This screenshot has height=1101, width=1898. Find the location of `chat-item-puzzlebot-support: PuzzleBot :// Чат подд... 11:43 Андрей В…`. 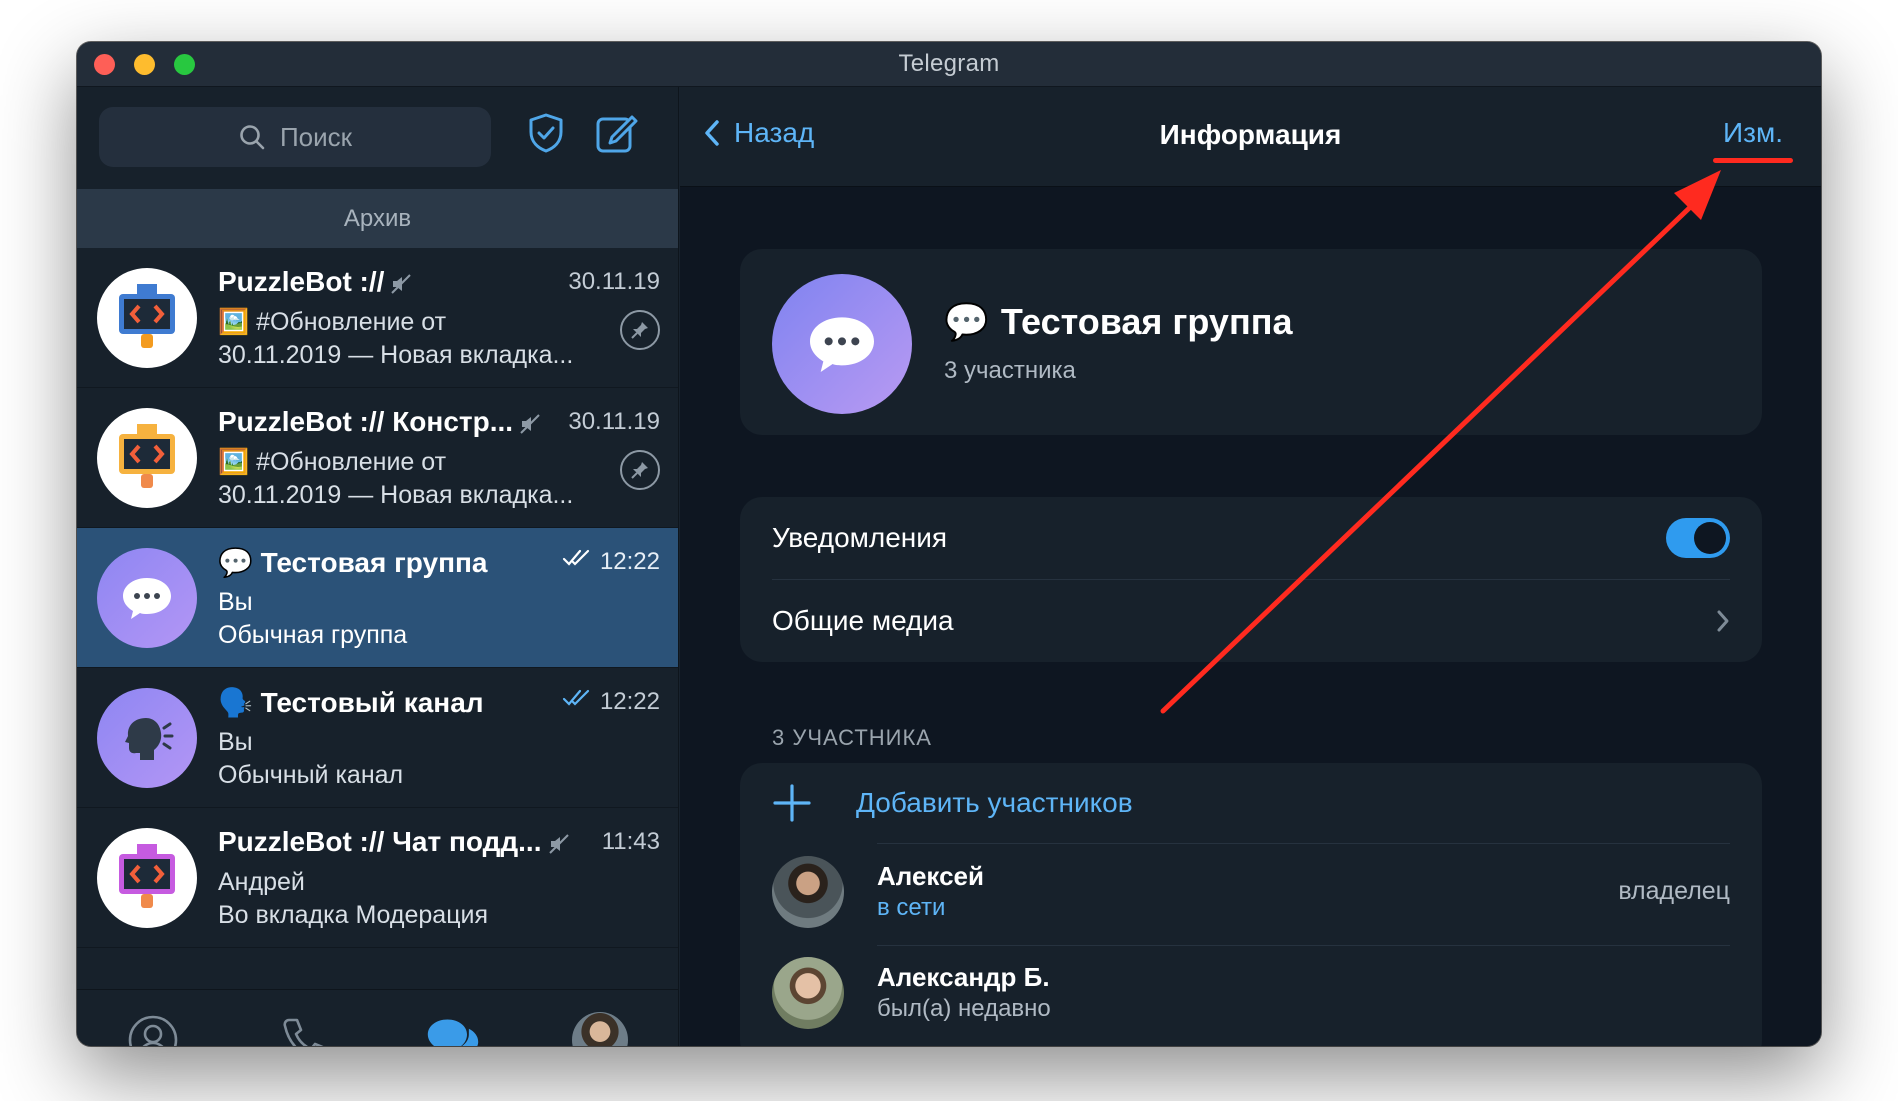

chat-item-puzzlebot-support: PuzzleBot :// Чат подд... 11:43 Андрей В… is located at coordinates (377, 878).